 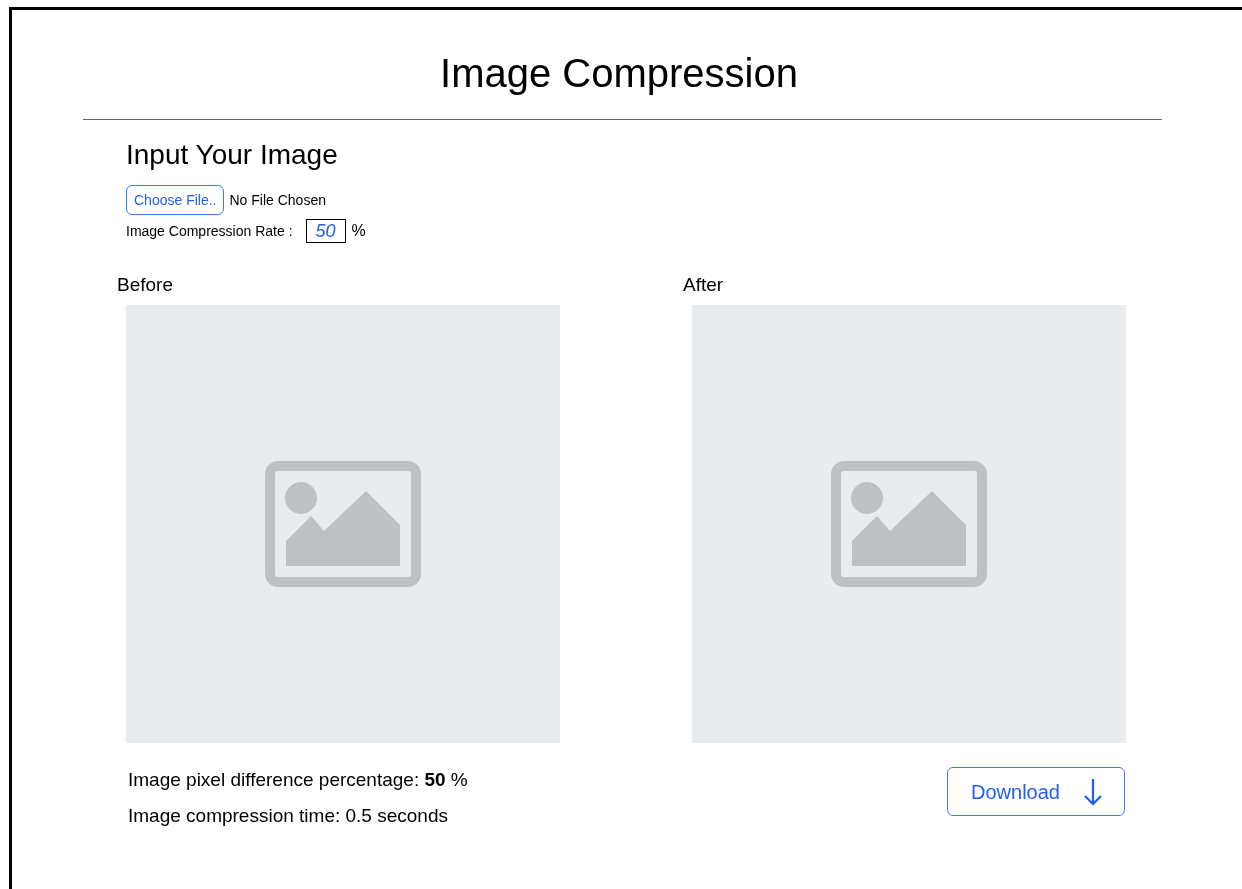 I want to click on rate-label: Image Compression Rate :, so click(x=209, y=231).